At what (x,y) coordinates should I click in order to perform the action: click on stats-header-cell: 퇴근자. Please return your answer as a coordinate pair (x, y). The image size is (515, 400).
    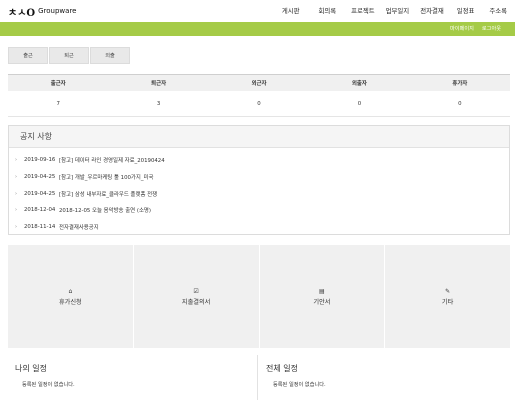
    Looking at the image, I should click on (159, 84).